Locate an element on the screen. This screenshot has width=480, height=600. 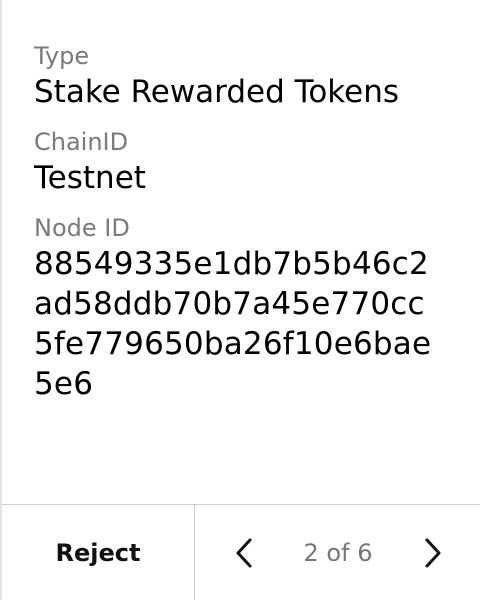
chevron-right-icon is located at coordinates (432, 553).